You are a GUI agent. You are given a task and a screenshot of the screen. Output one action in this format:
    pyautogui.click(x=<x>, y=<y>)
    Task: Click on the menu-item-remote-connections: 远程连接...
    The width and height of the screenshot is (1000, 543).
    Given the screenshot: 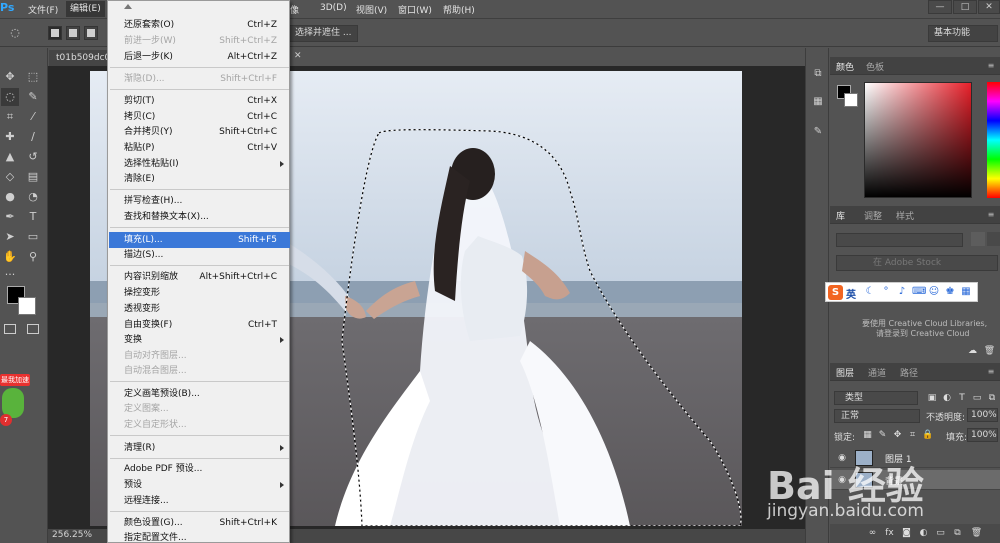 What is the action you would take?
    pyautogui.click(x=199, y=501)
    